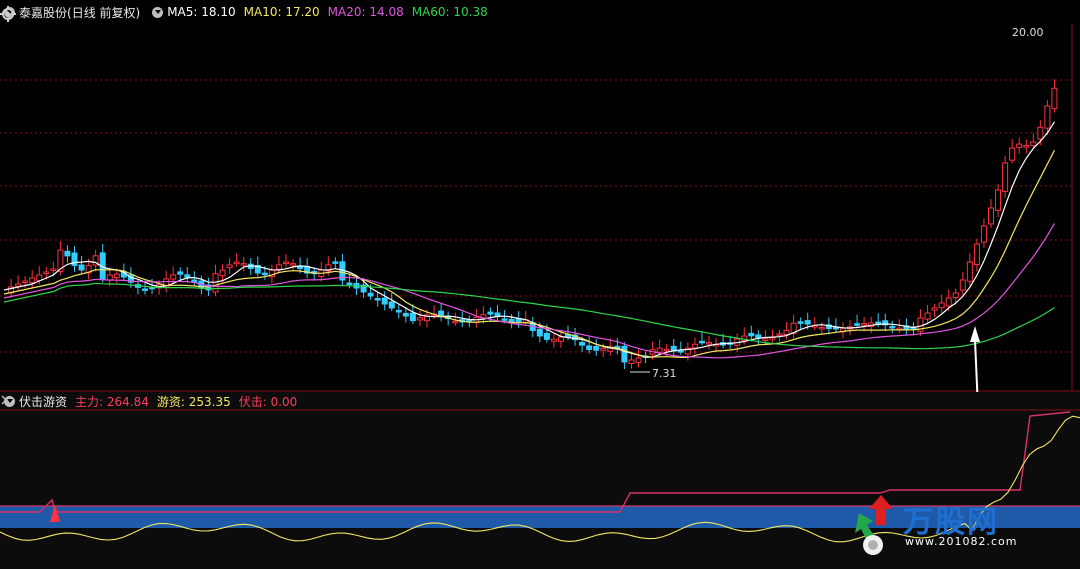  Describe the element at coordinates (975, 334) in the screenshot. I see `signal-arrow-head` at that location.